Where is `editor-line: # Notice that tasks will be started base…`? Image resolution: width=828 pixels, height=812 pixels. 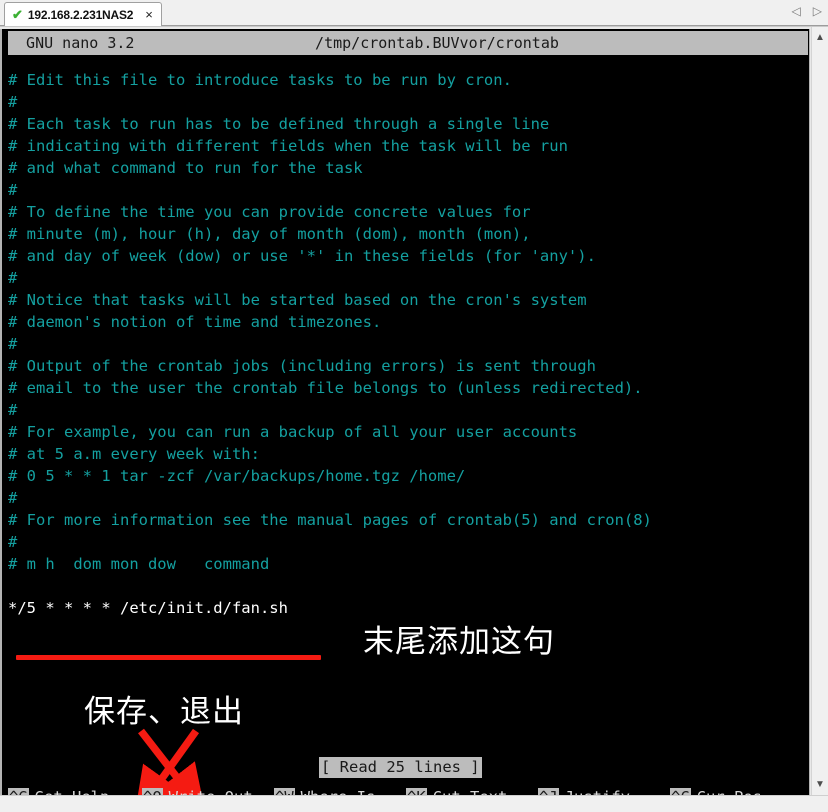 editor-line: # Notice that tasks will be started base… is located at coordinates (297, 300).